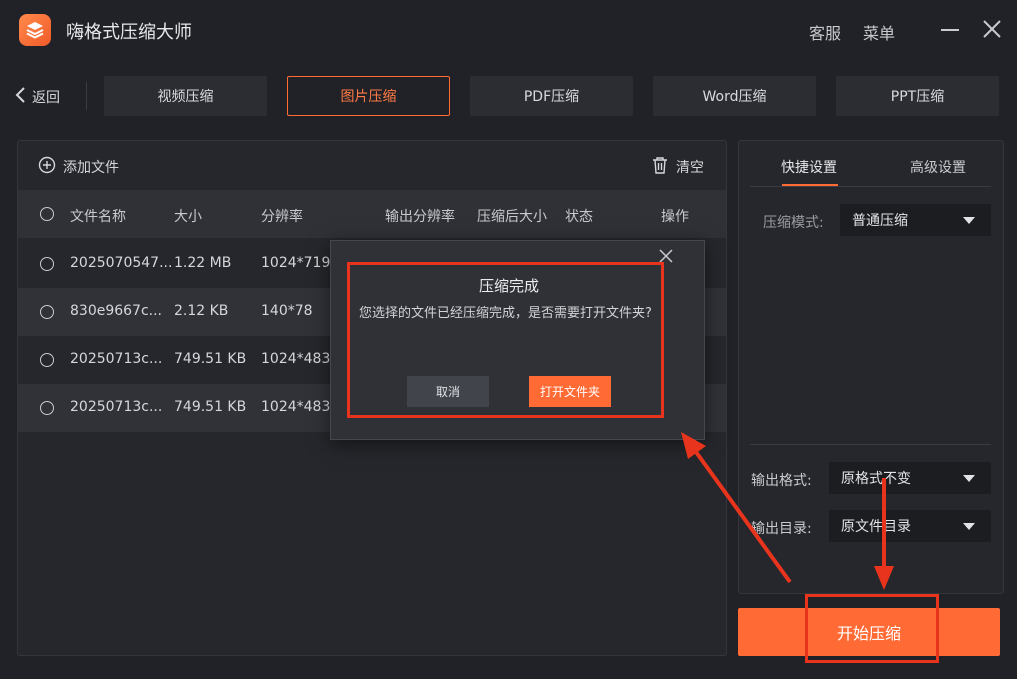 This screenshot has width=1017, height=679. What do you see at coordinates (551, 96) in the screenshot?
I see `tab-pdf-compress: PDF压缩` at bounding box center [551, 96].